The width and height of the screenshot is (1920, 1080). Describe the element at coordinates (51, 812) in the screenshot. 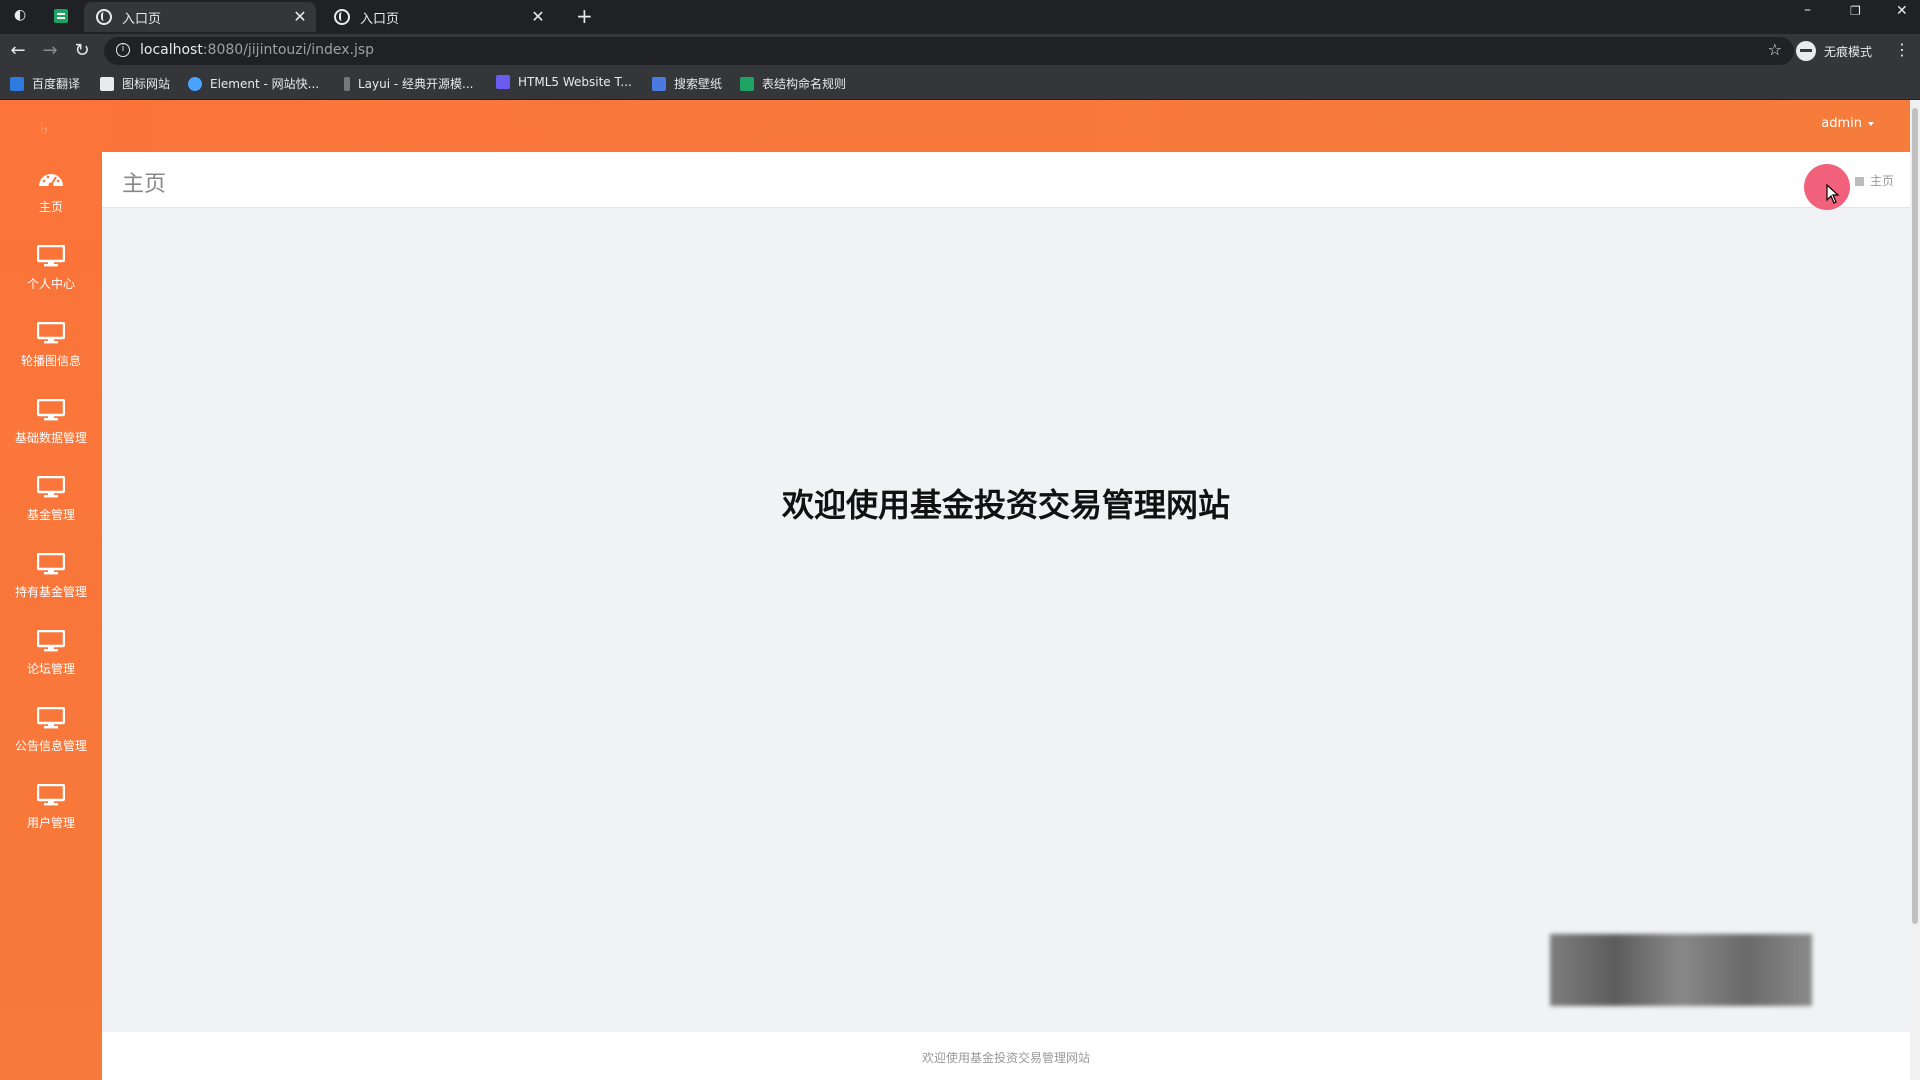

I see `sidebar-item-users: 用户管理` at that location.